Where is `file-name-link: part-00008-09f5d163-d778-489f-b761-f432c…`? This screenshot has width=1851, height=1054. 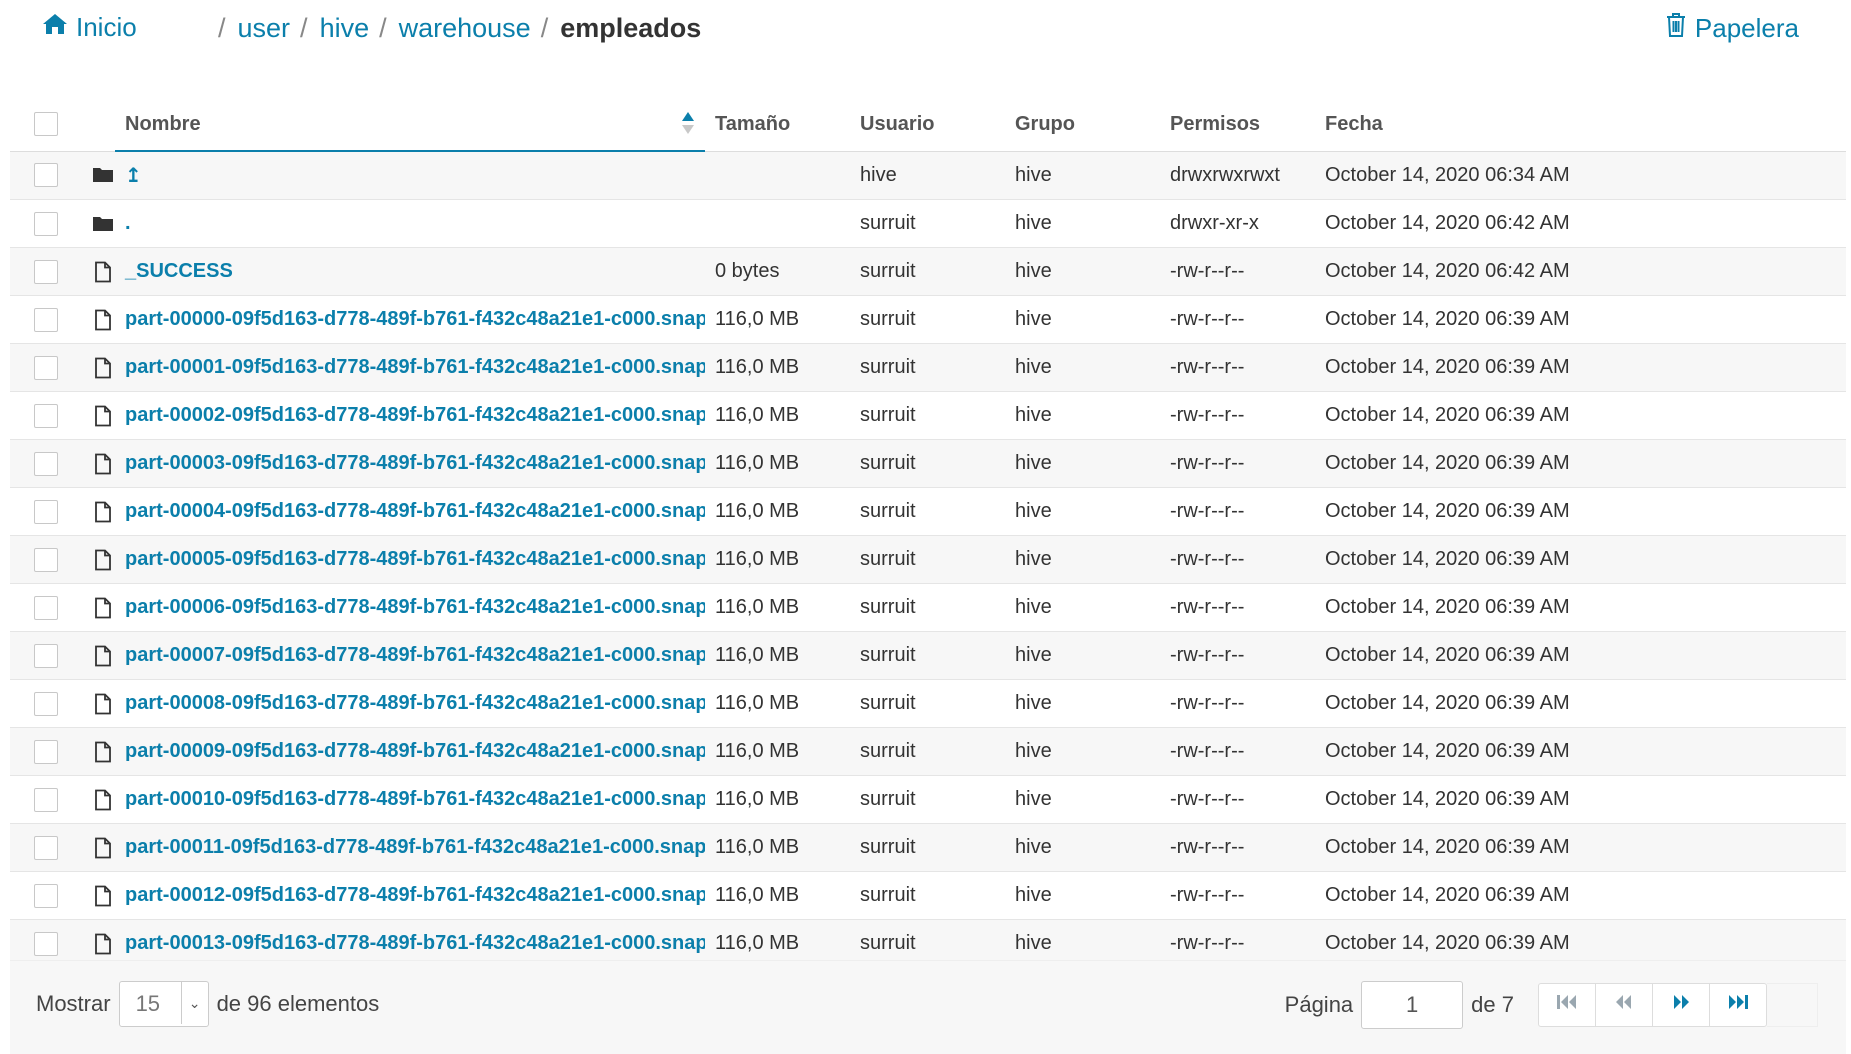
file-name-link: part-00008-09f5d163-d778-489f-b761-f432c… is located at coordinates (415, 703).